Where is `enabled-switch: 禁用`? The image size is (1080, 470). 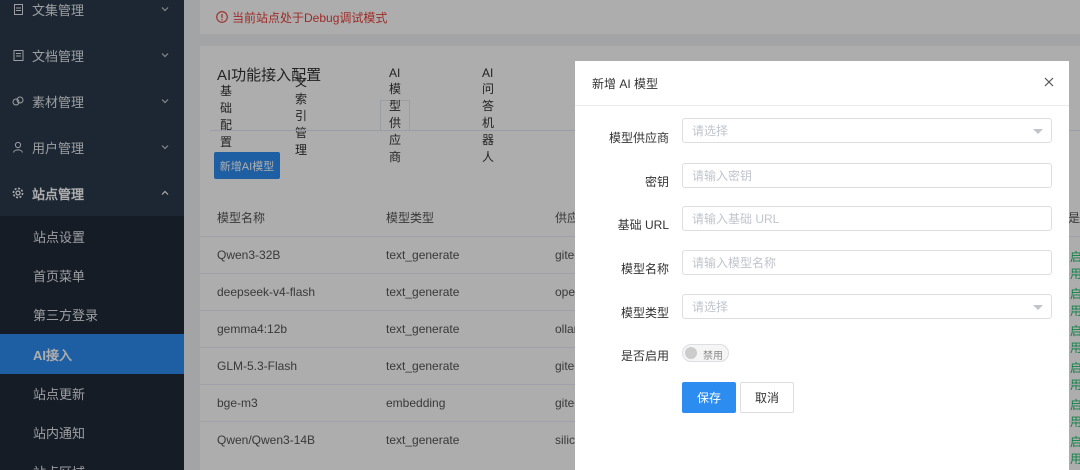
enabled-switch: 禁用 is located at coordinates (705, 353).